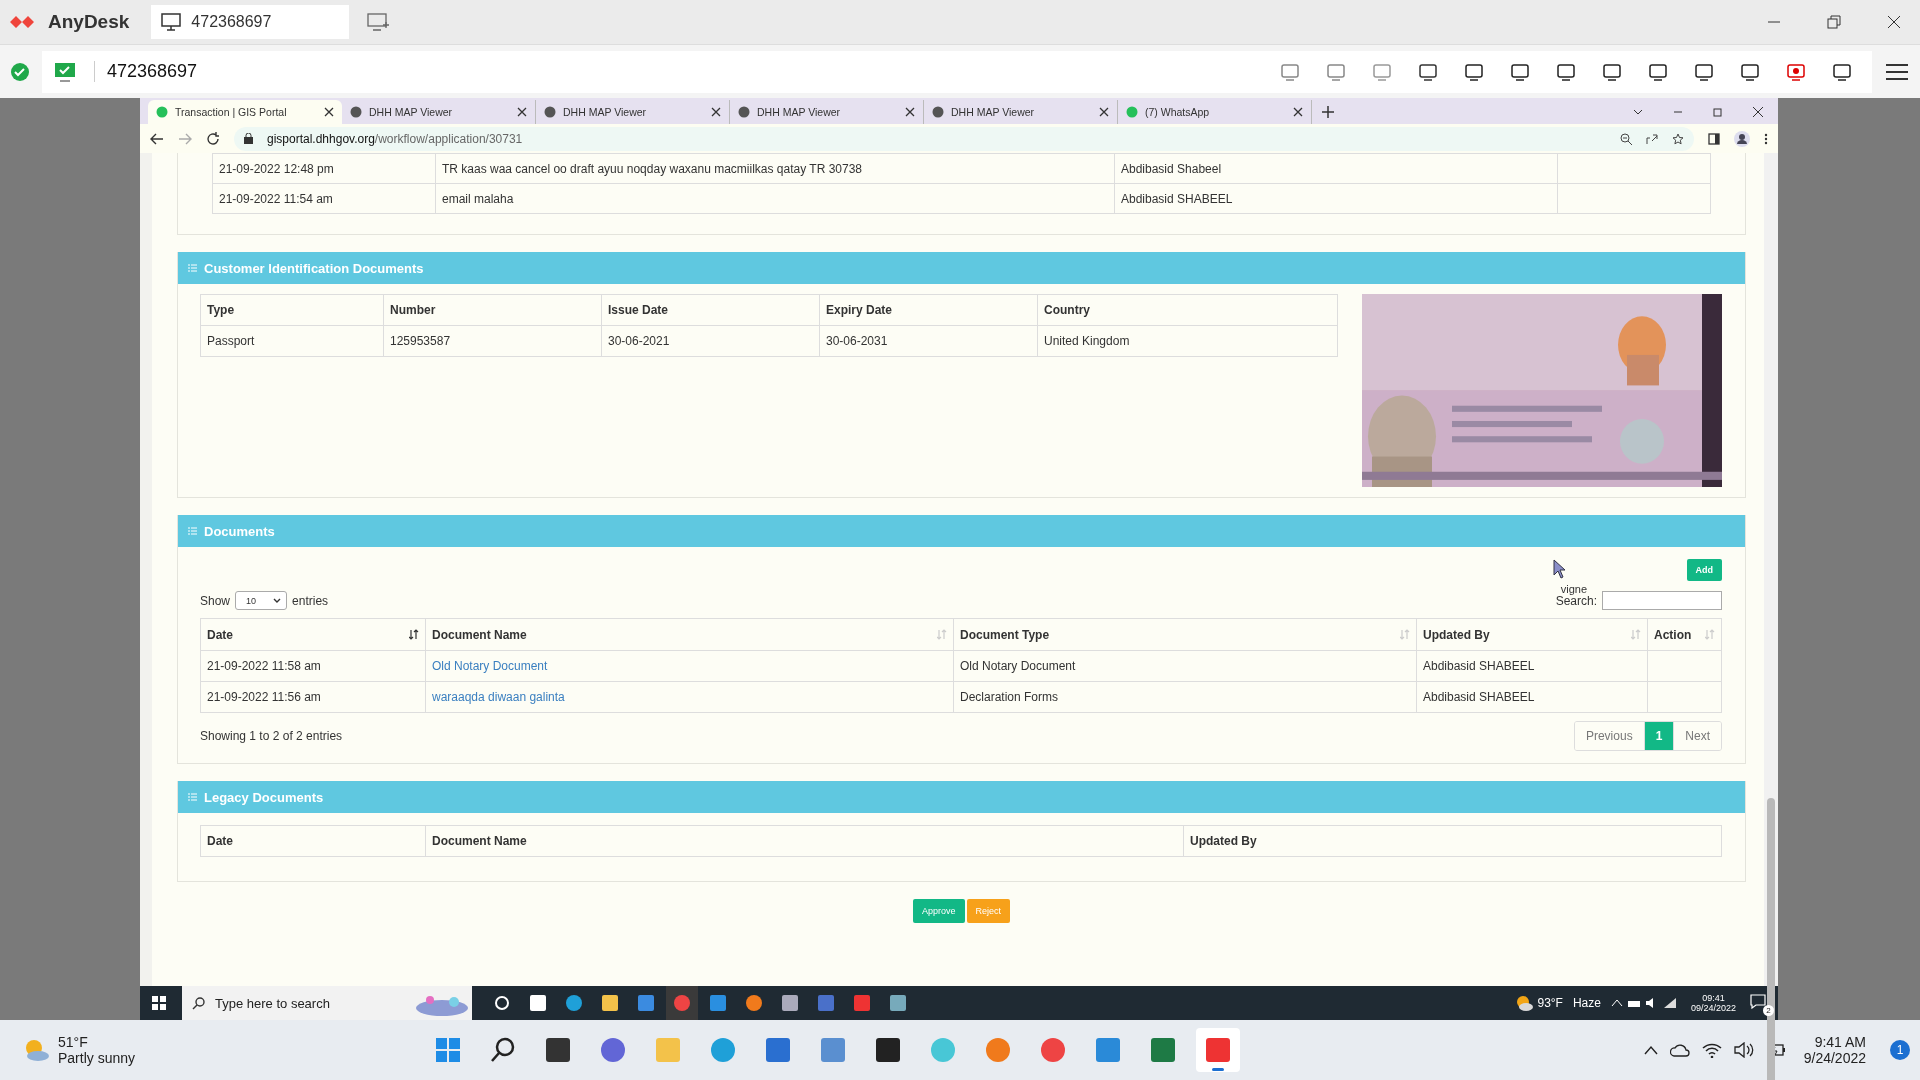 The height and width of the screenshot is (1080, 1920). Describe the element at coordinates (324, 198) in the screenshot. I see `table-cell: 21-09-2022 11:54 am` at that location.